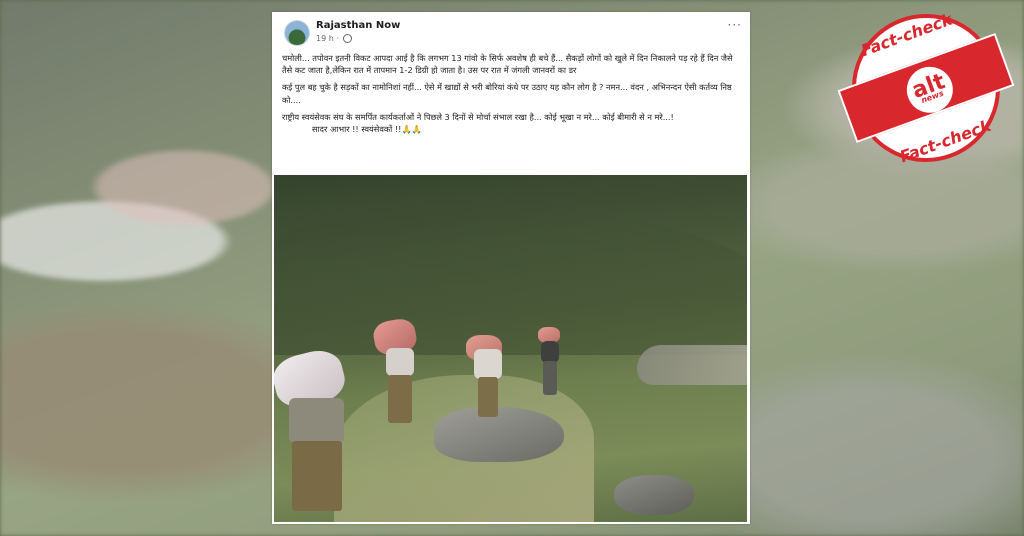 The height and width of the screenshot is (536, 1024). What do you see at coordinates (348, 38) in the screenshot?
I see `globe-icon` at bounding box center [348, 38].